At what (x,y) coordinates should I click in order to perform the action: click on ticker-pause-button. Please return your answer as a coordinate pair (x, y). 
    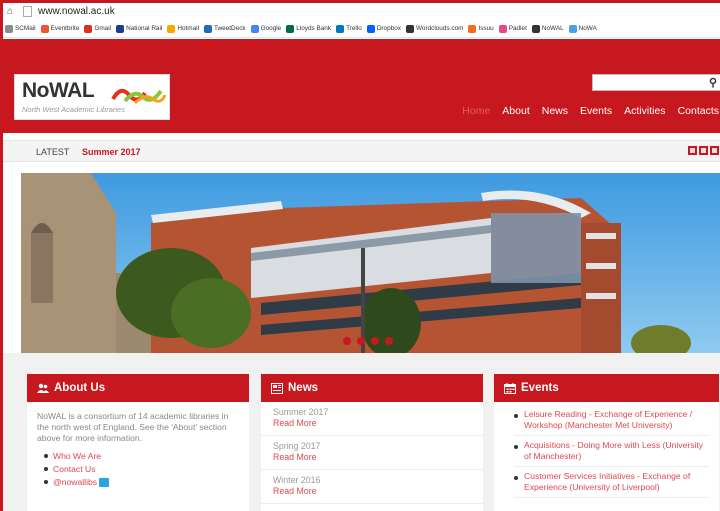
    Looking at the image, I should click on (703, 150).